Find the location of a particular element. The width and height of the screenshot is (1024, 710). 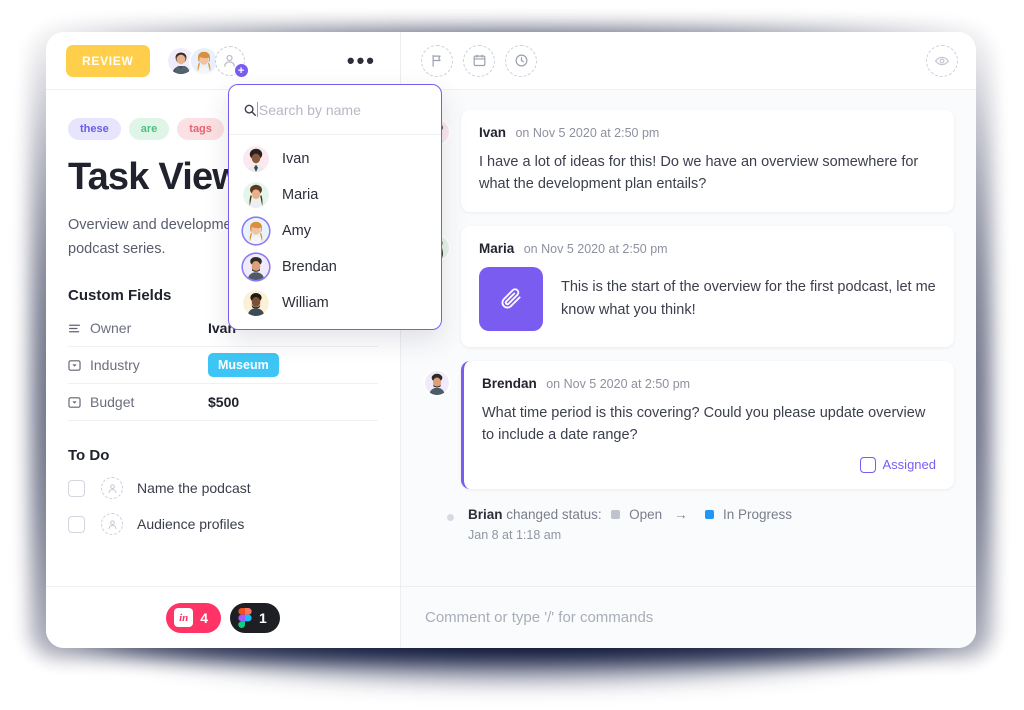

custom-field-value: $500 is located at coordinates (224, 402).